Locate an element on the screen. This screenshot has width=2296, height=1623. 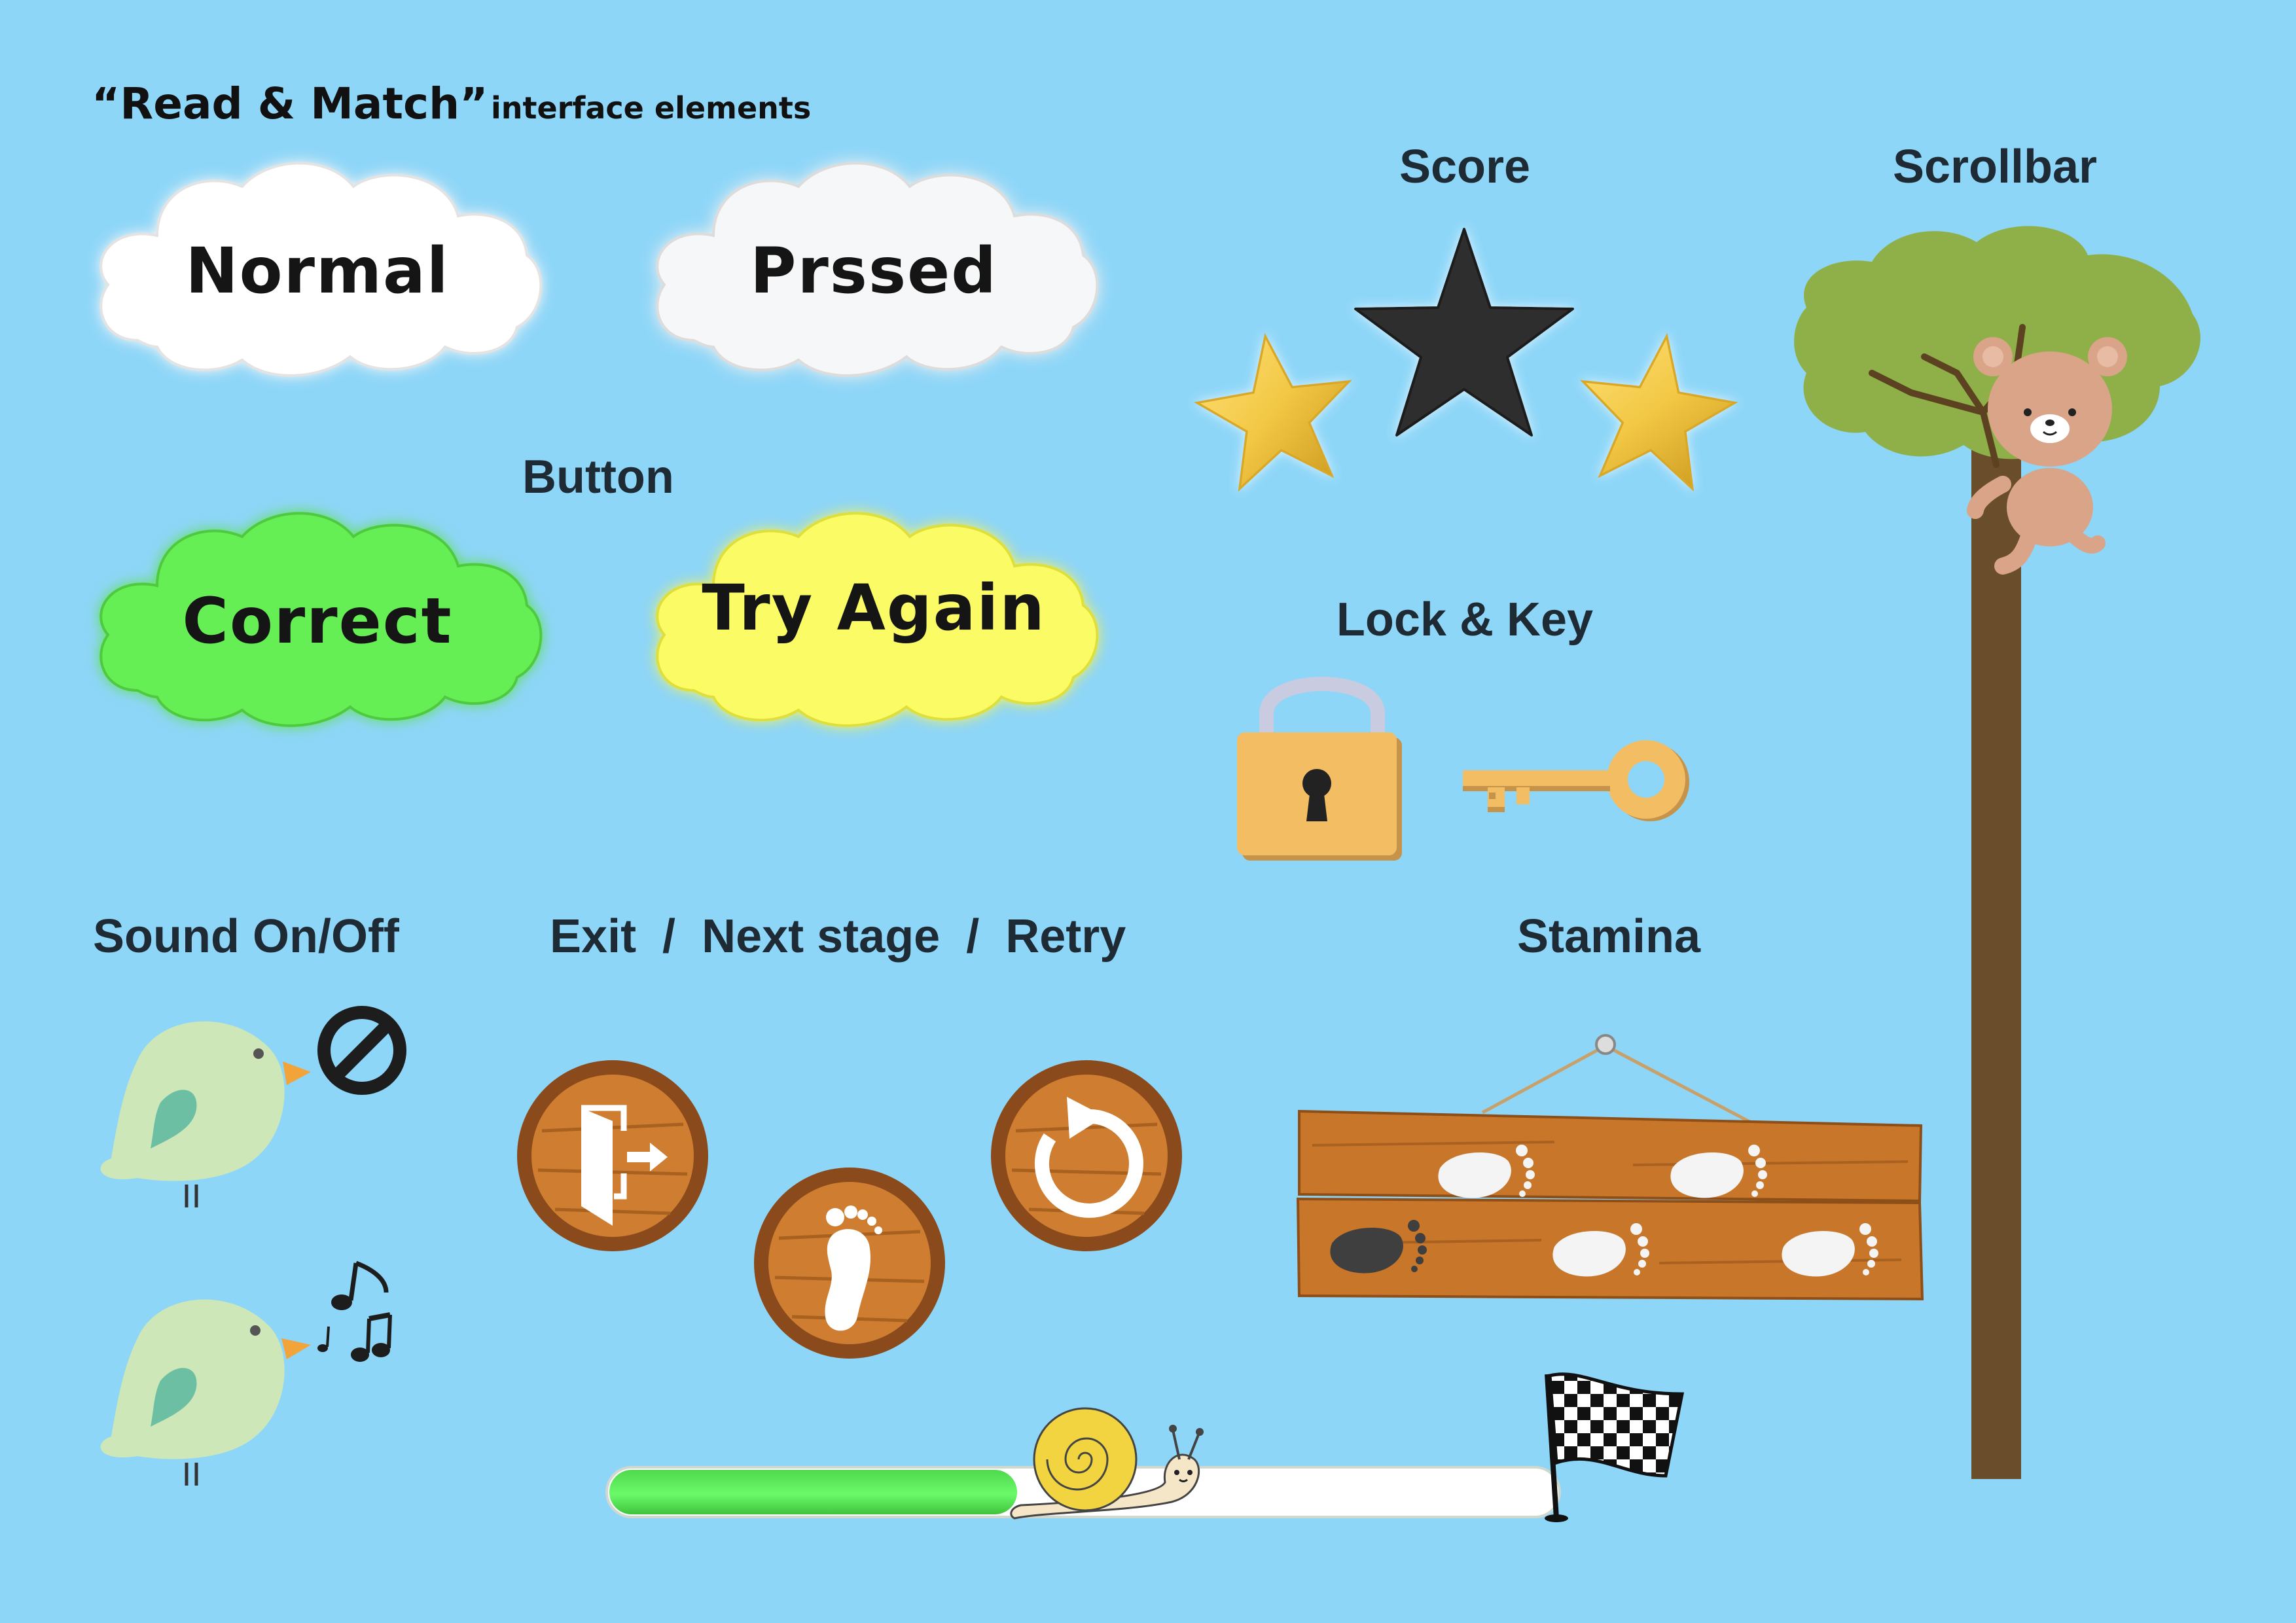
button-section-heading: Button is located at coordinates (598, 477).